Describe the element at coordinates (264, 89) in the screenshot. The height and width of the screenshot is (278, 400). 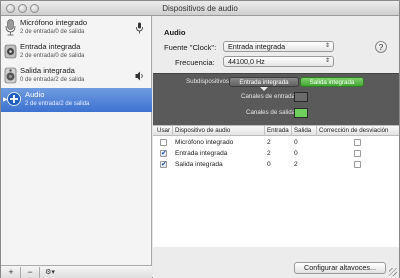
I see `selection-pointer-icon` at that location.